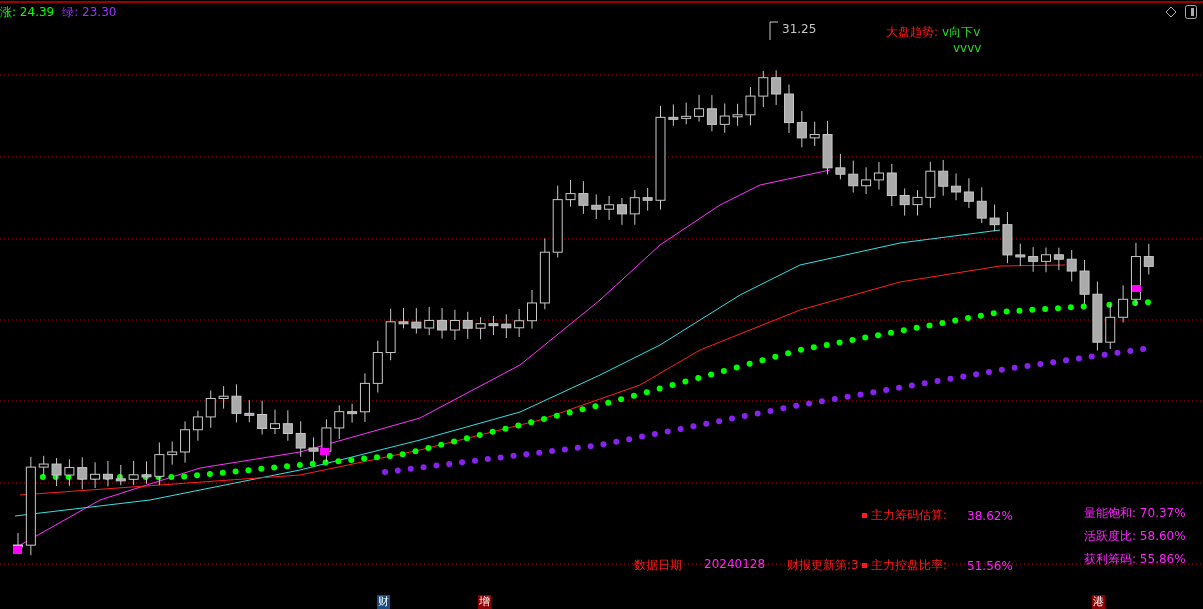  I want to click on diamond-icon, so click(1171, 12).